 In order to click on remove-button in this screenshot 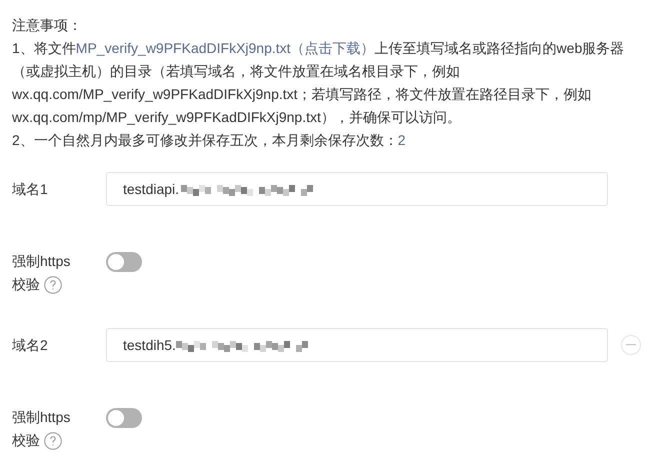, I will do `click(631, 345)`.